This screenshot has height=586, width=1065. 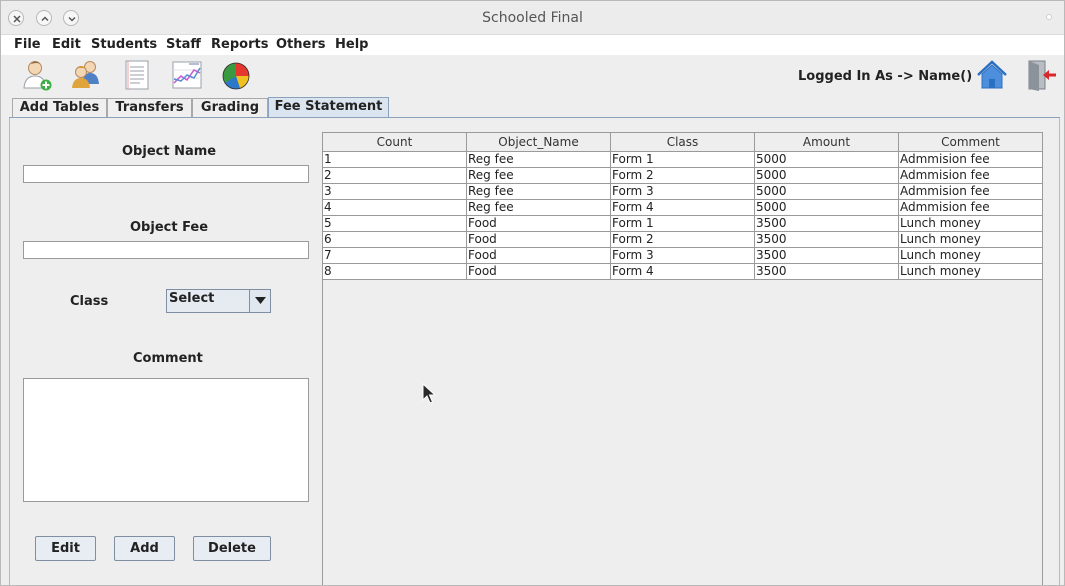 I want to click on table-row: 2 Reg fee Form 2 5000 Admmision fee, so click(x=683, y=176).